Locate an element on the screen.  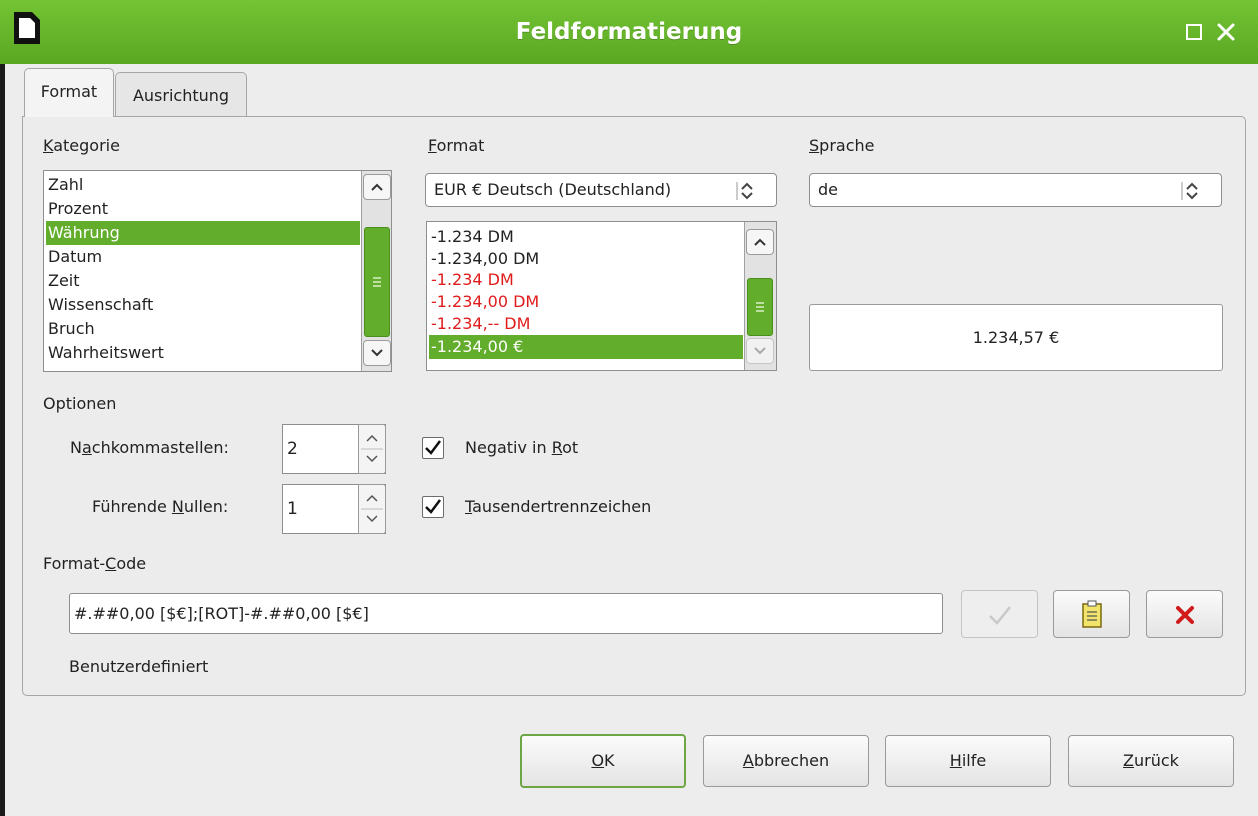
format-code-input: #.##0,00 [$€];[ROT]-#.##0,00 [$€] is located at coordinates (506, 613).